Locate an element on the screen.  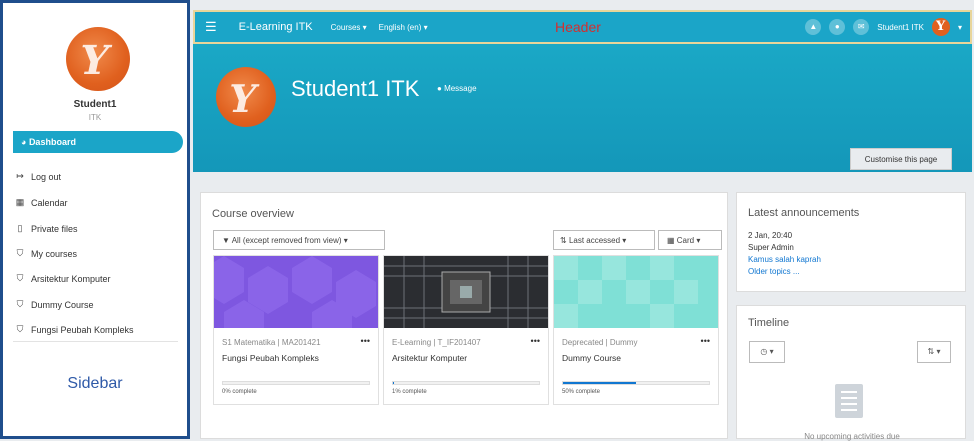
timeline-filter-dropdown: ◷ ▾ is located at coordinates (767, 352).